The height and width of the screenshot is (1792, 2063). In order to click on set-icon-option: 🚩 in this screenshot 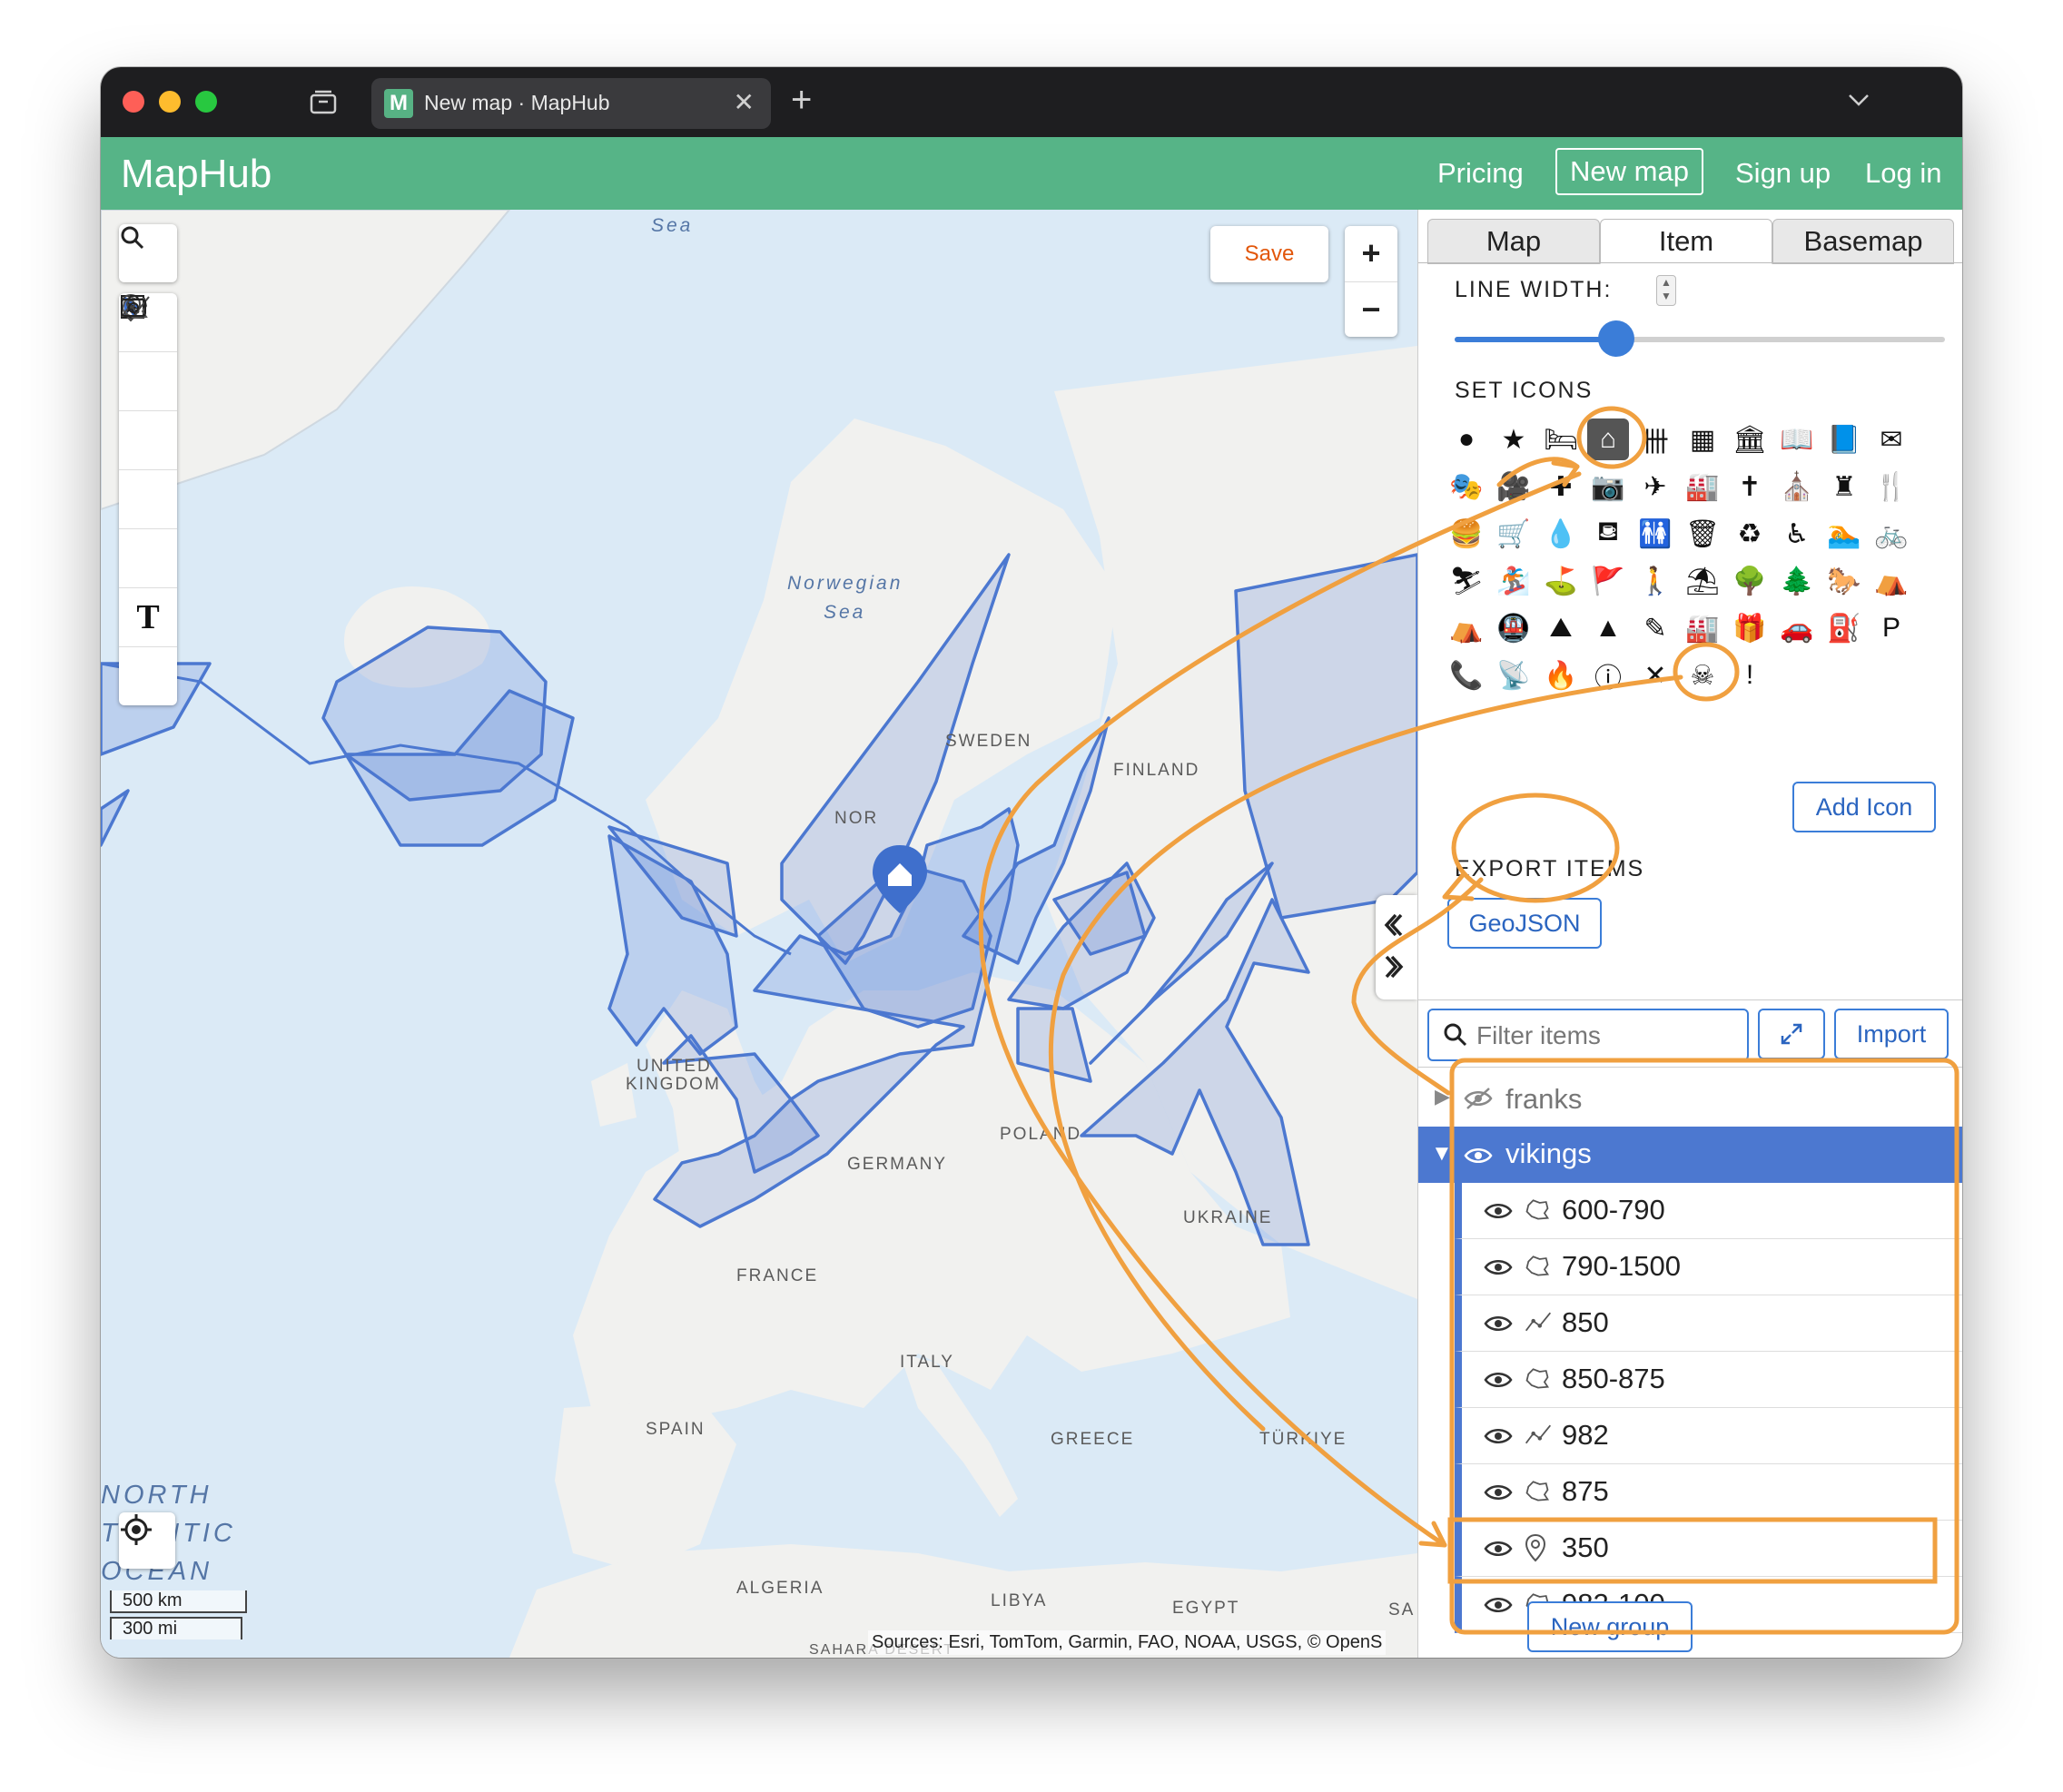, I will do `click(1608, 581)`.